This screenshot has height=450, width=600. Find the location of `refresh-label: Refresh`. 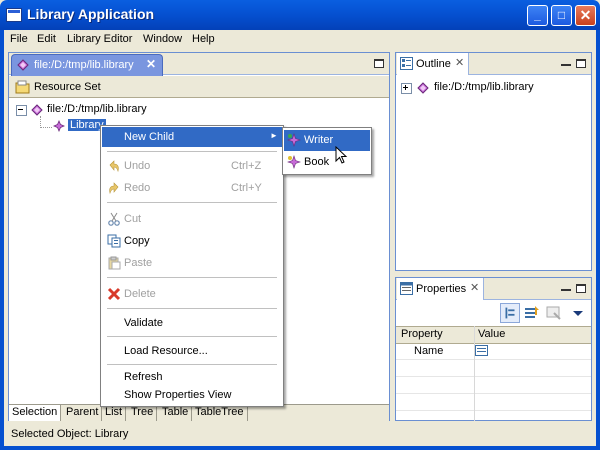

refresh-label: Refresh is located at coordinates (143, 377).